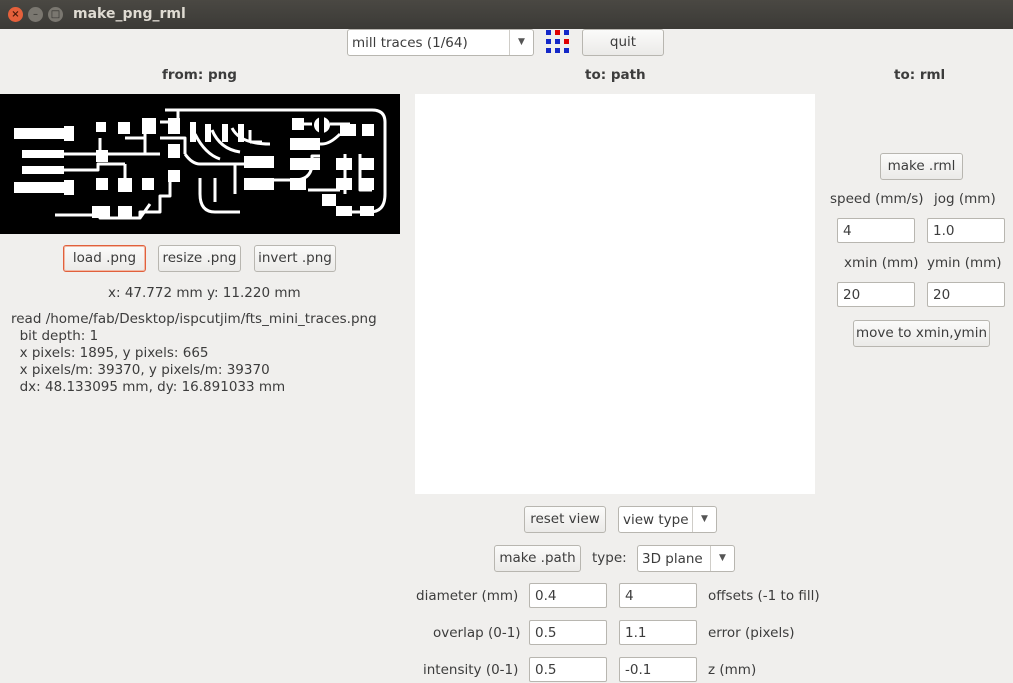 This screenshot has height=683, width=1013. What do you see at coordinates (656, 520) in the screenshot?
I see `view-type-value: view type` at bounding box center [656, 520].